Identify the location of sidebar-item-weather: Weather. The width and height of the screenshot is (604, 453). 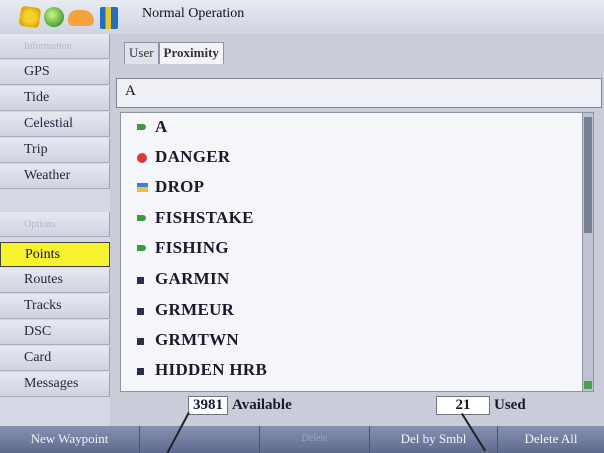
(55, 176).